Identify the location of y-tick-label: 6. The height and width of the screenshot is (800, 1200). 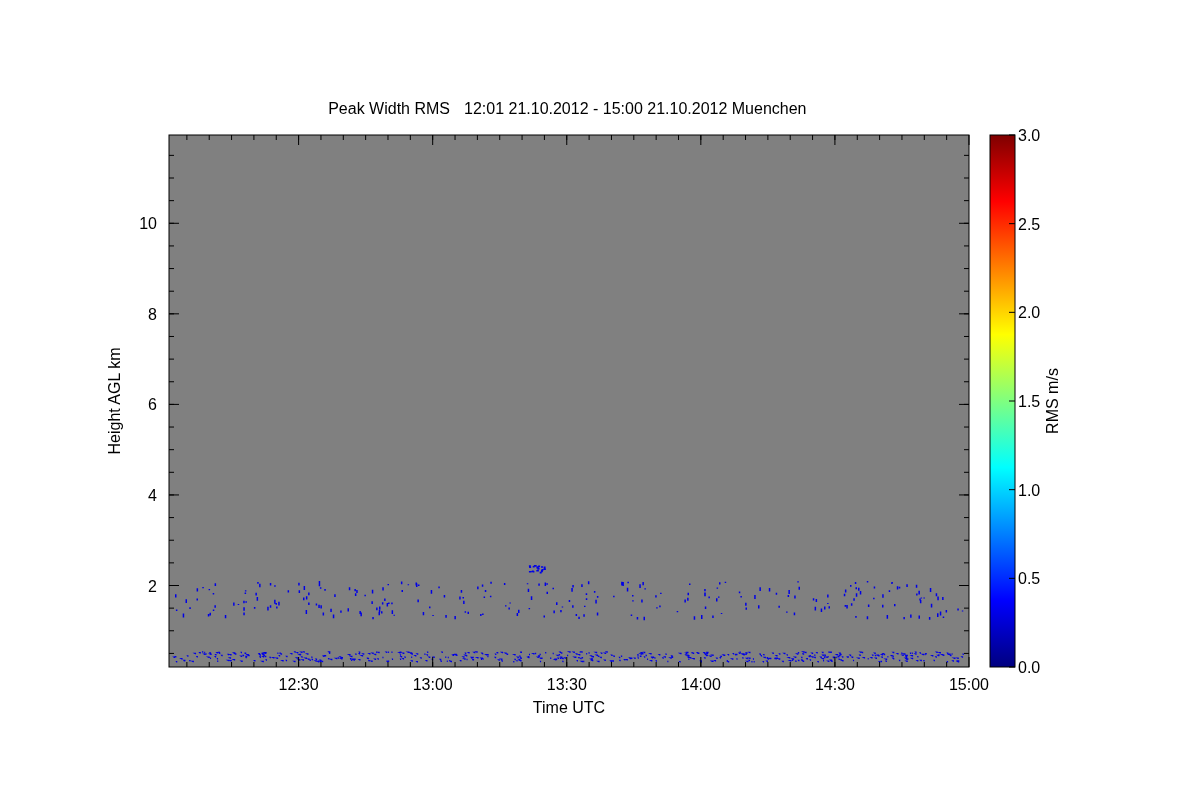
(152, 405).